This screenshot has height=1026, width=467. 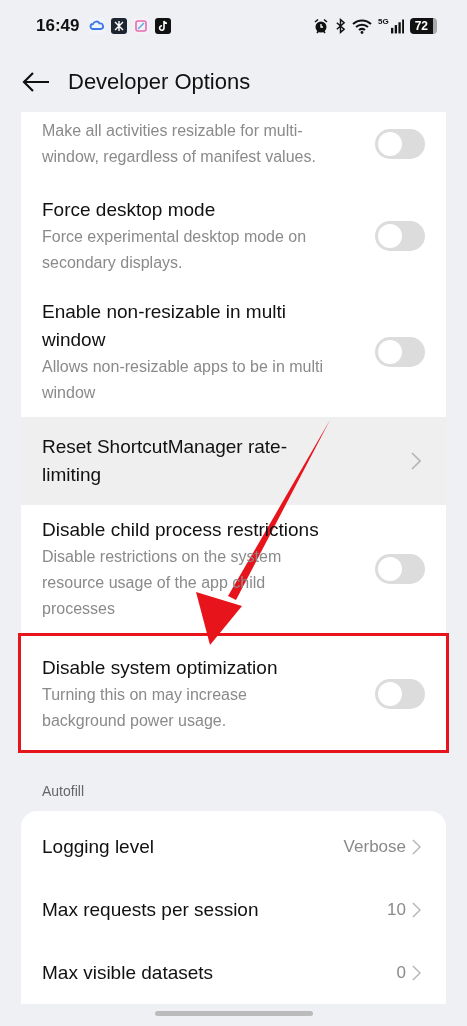 I want to click on setting-title: Max visible datasets, so click(x=128, y=972).